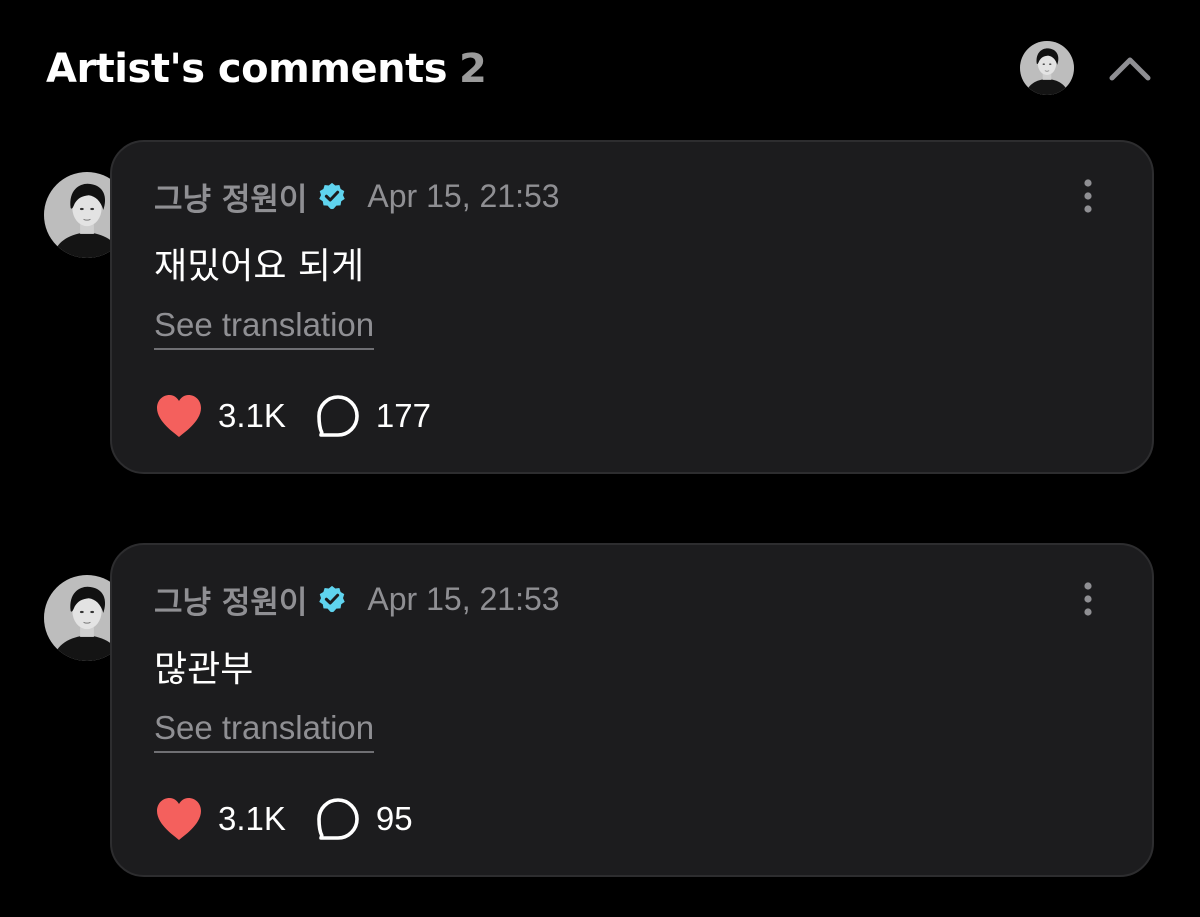  Describe the element at coordinates (247, 69) in the screenshot. I see `section-title-text: Artist's comments` at that location.